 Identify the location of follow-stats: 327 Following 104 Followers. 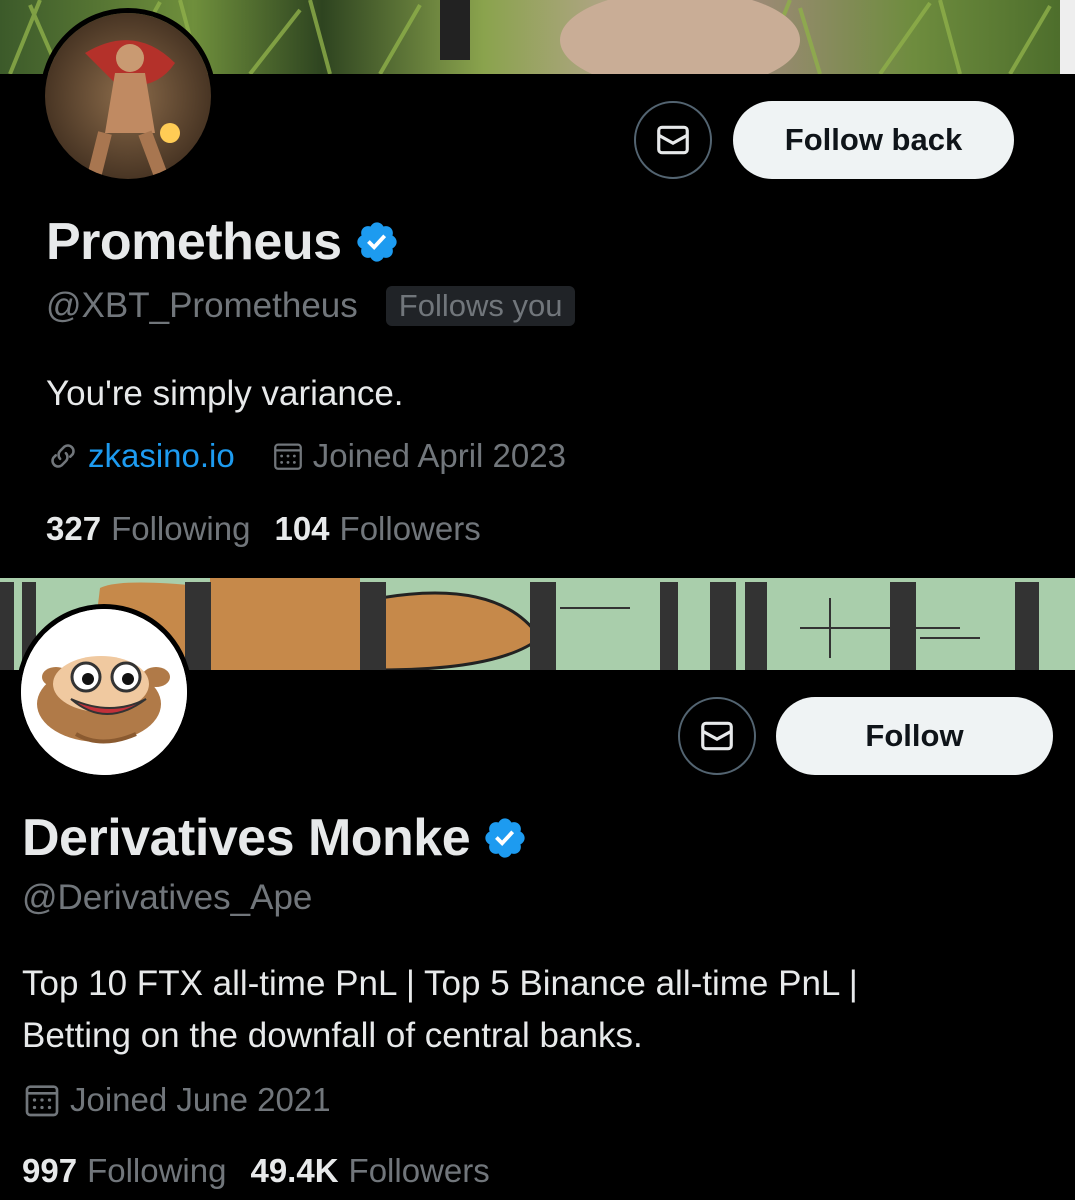
(275, 529).